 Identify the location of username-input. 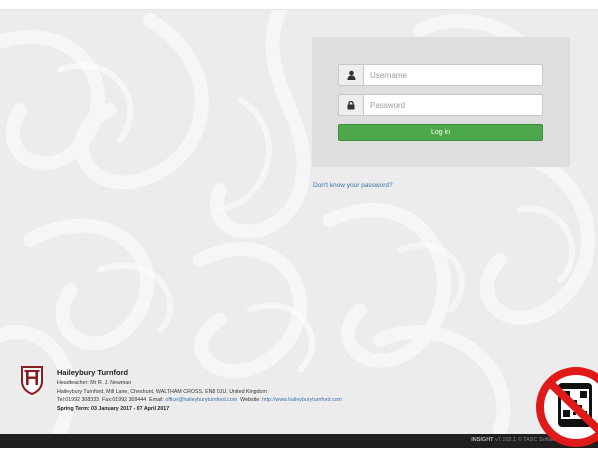
(453, 75).